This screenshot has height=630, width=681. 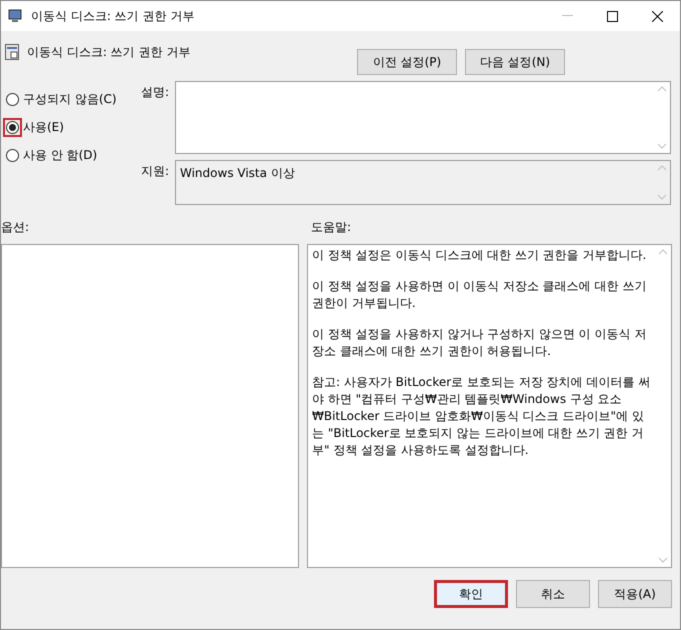 What do you see at coordinates (12, 127) in the screenshot?
I see `radio-button` at bounding box center [12, 127].